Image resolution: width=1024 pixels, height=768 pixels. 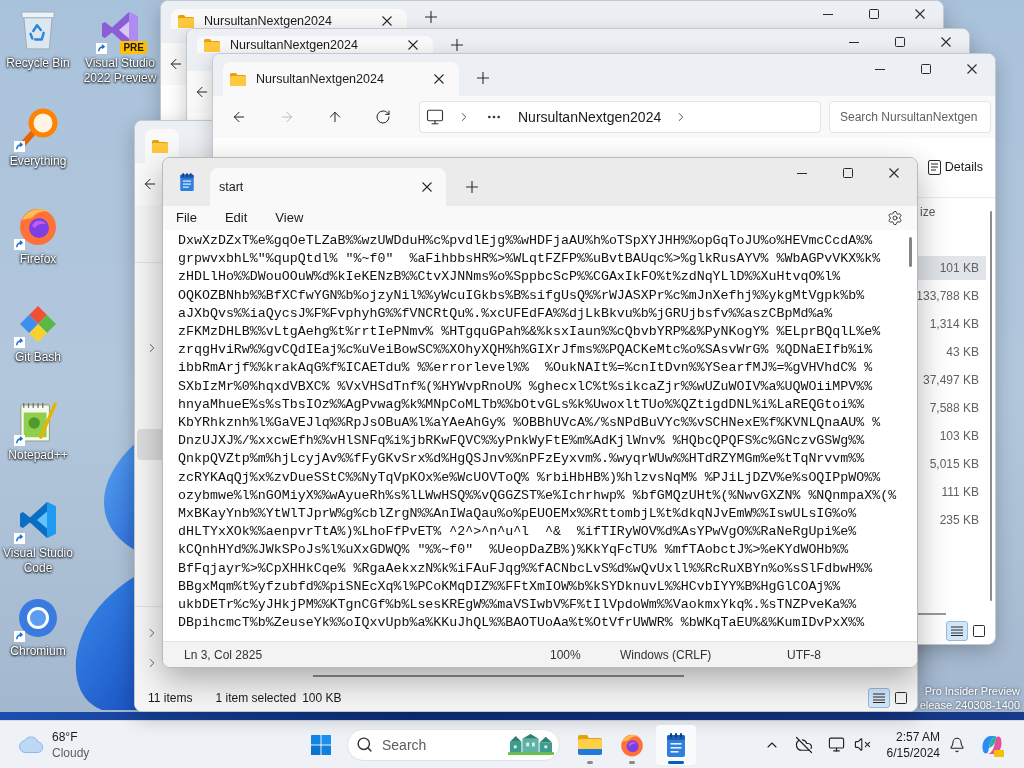 What do you see at coordinates (537, 495) in the screenshot?
I see `text-line: ozybmwe%l%nGOMiyX%%wAyueRh%s%lLWwHSQ%%vQGGZST%e%Ichrhwp% %bfGMQzUHt%(%NwvGXZN% %NQnmpaX%(%` at bounding box center [537, 495].